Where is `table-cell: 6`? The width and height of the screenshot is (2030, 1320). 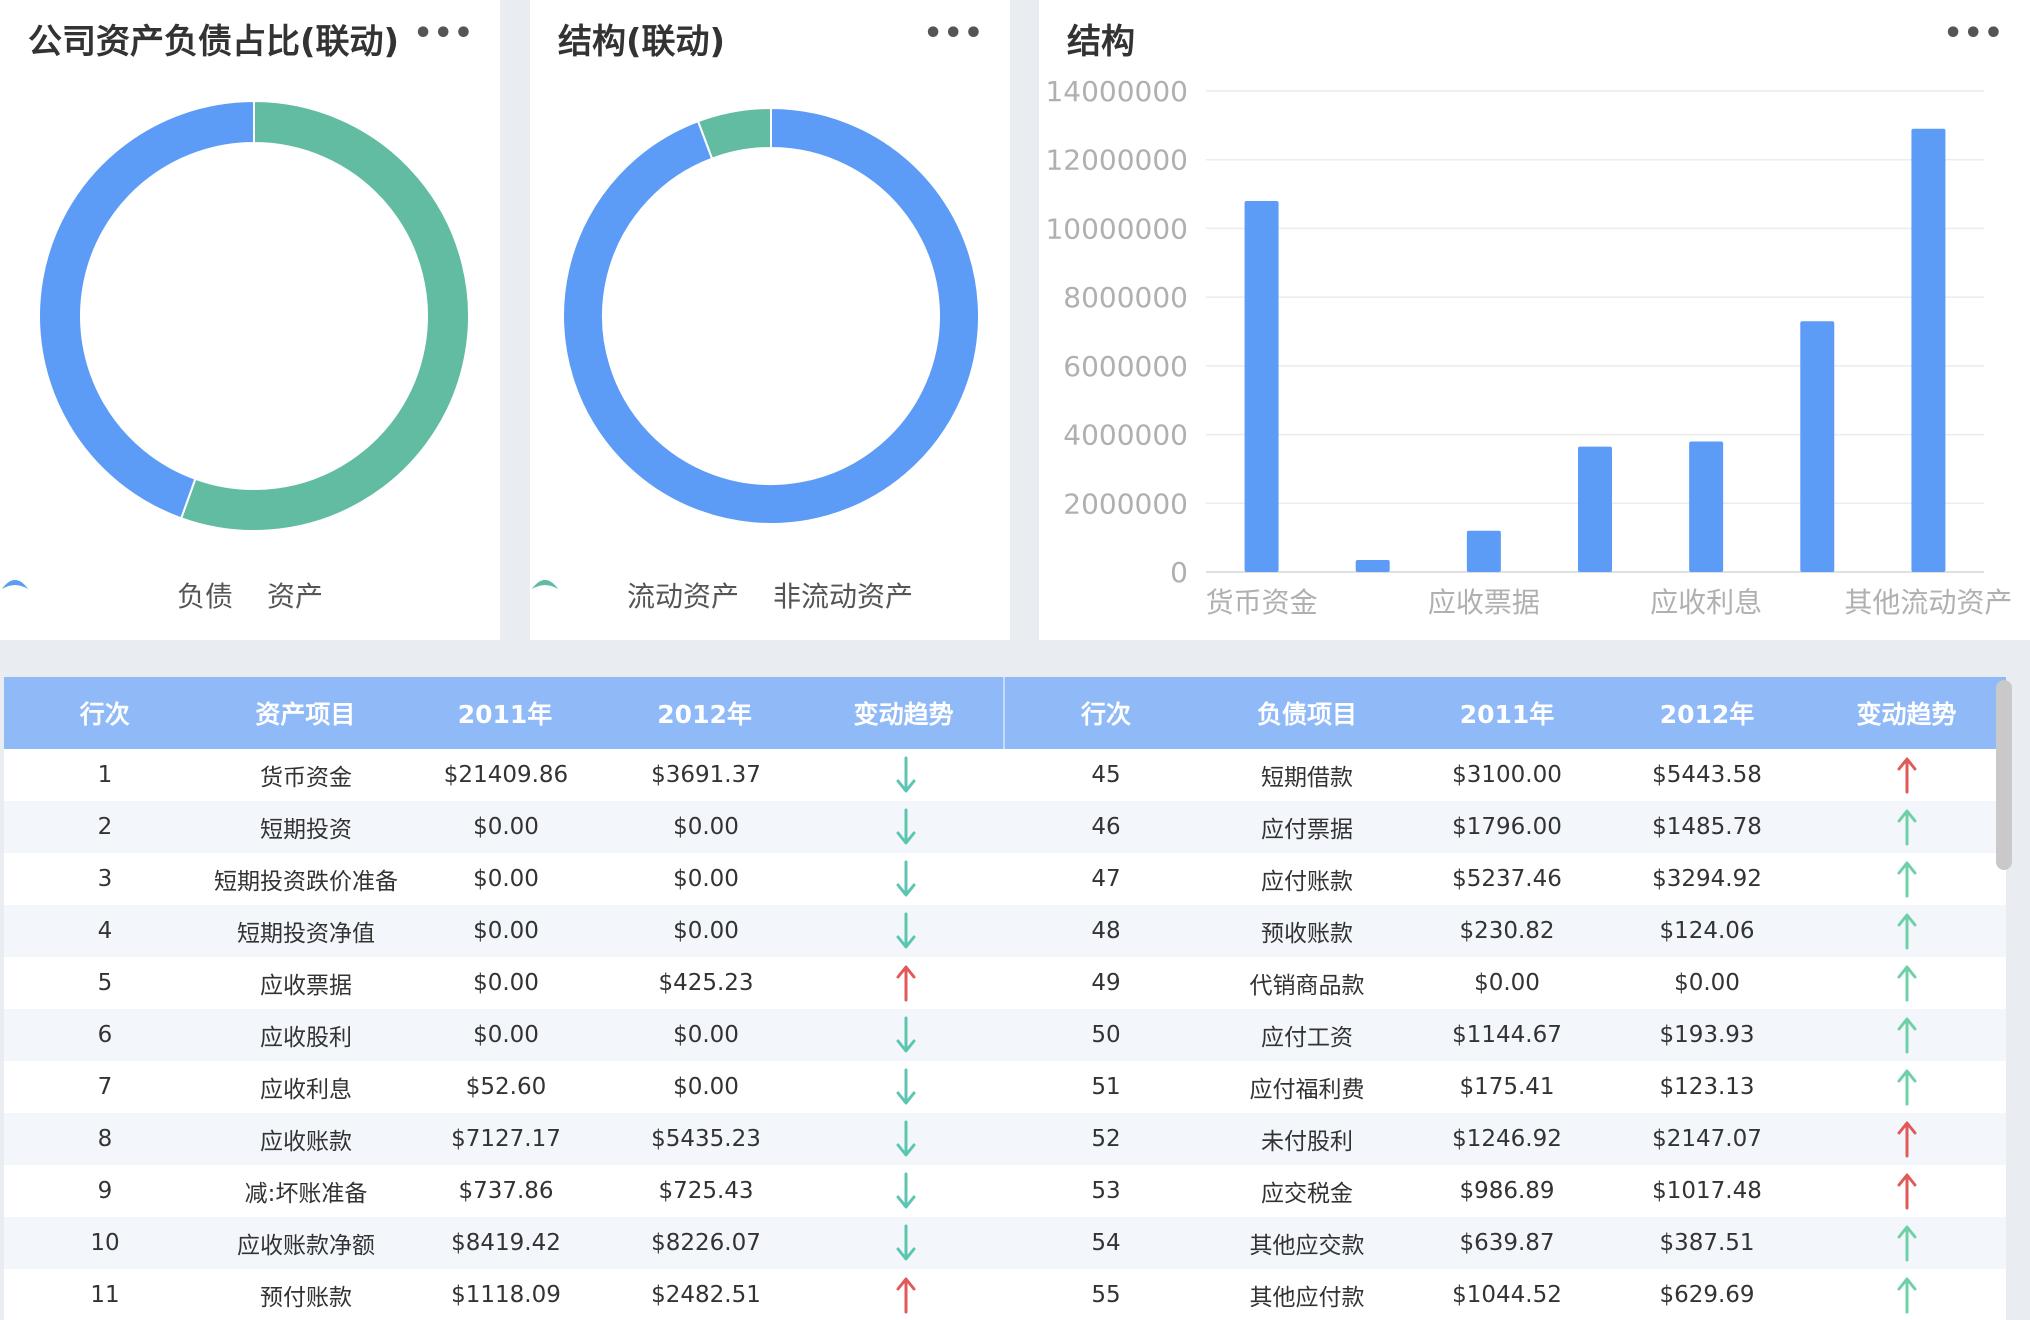
table-cell: 6 is located at coordinates (105, 1035).